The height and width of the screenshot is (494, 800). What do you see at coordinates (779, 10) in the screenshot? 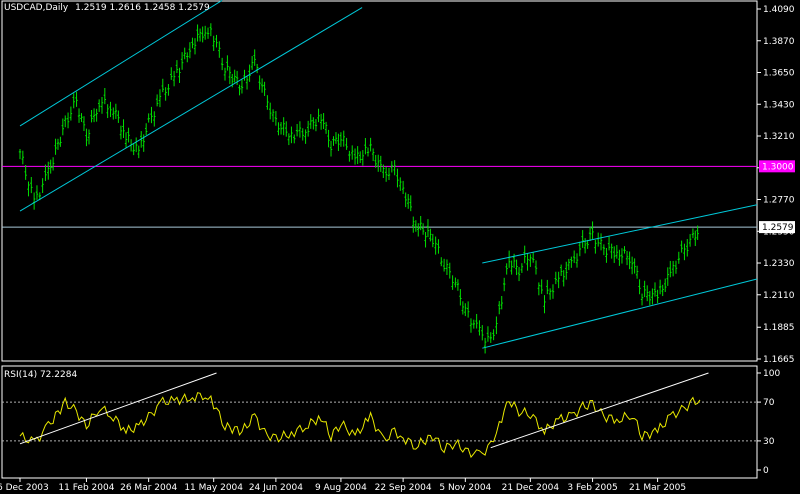
I see `price-tick-label: 1.4090` at bounding box center [779, 10].